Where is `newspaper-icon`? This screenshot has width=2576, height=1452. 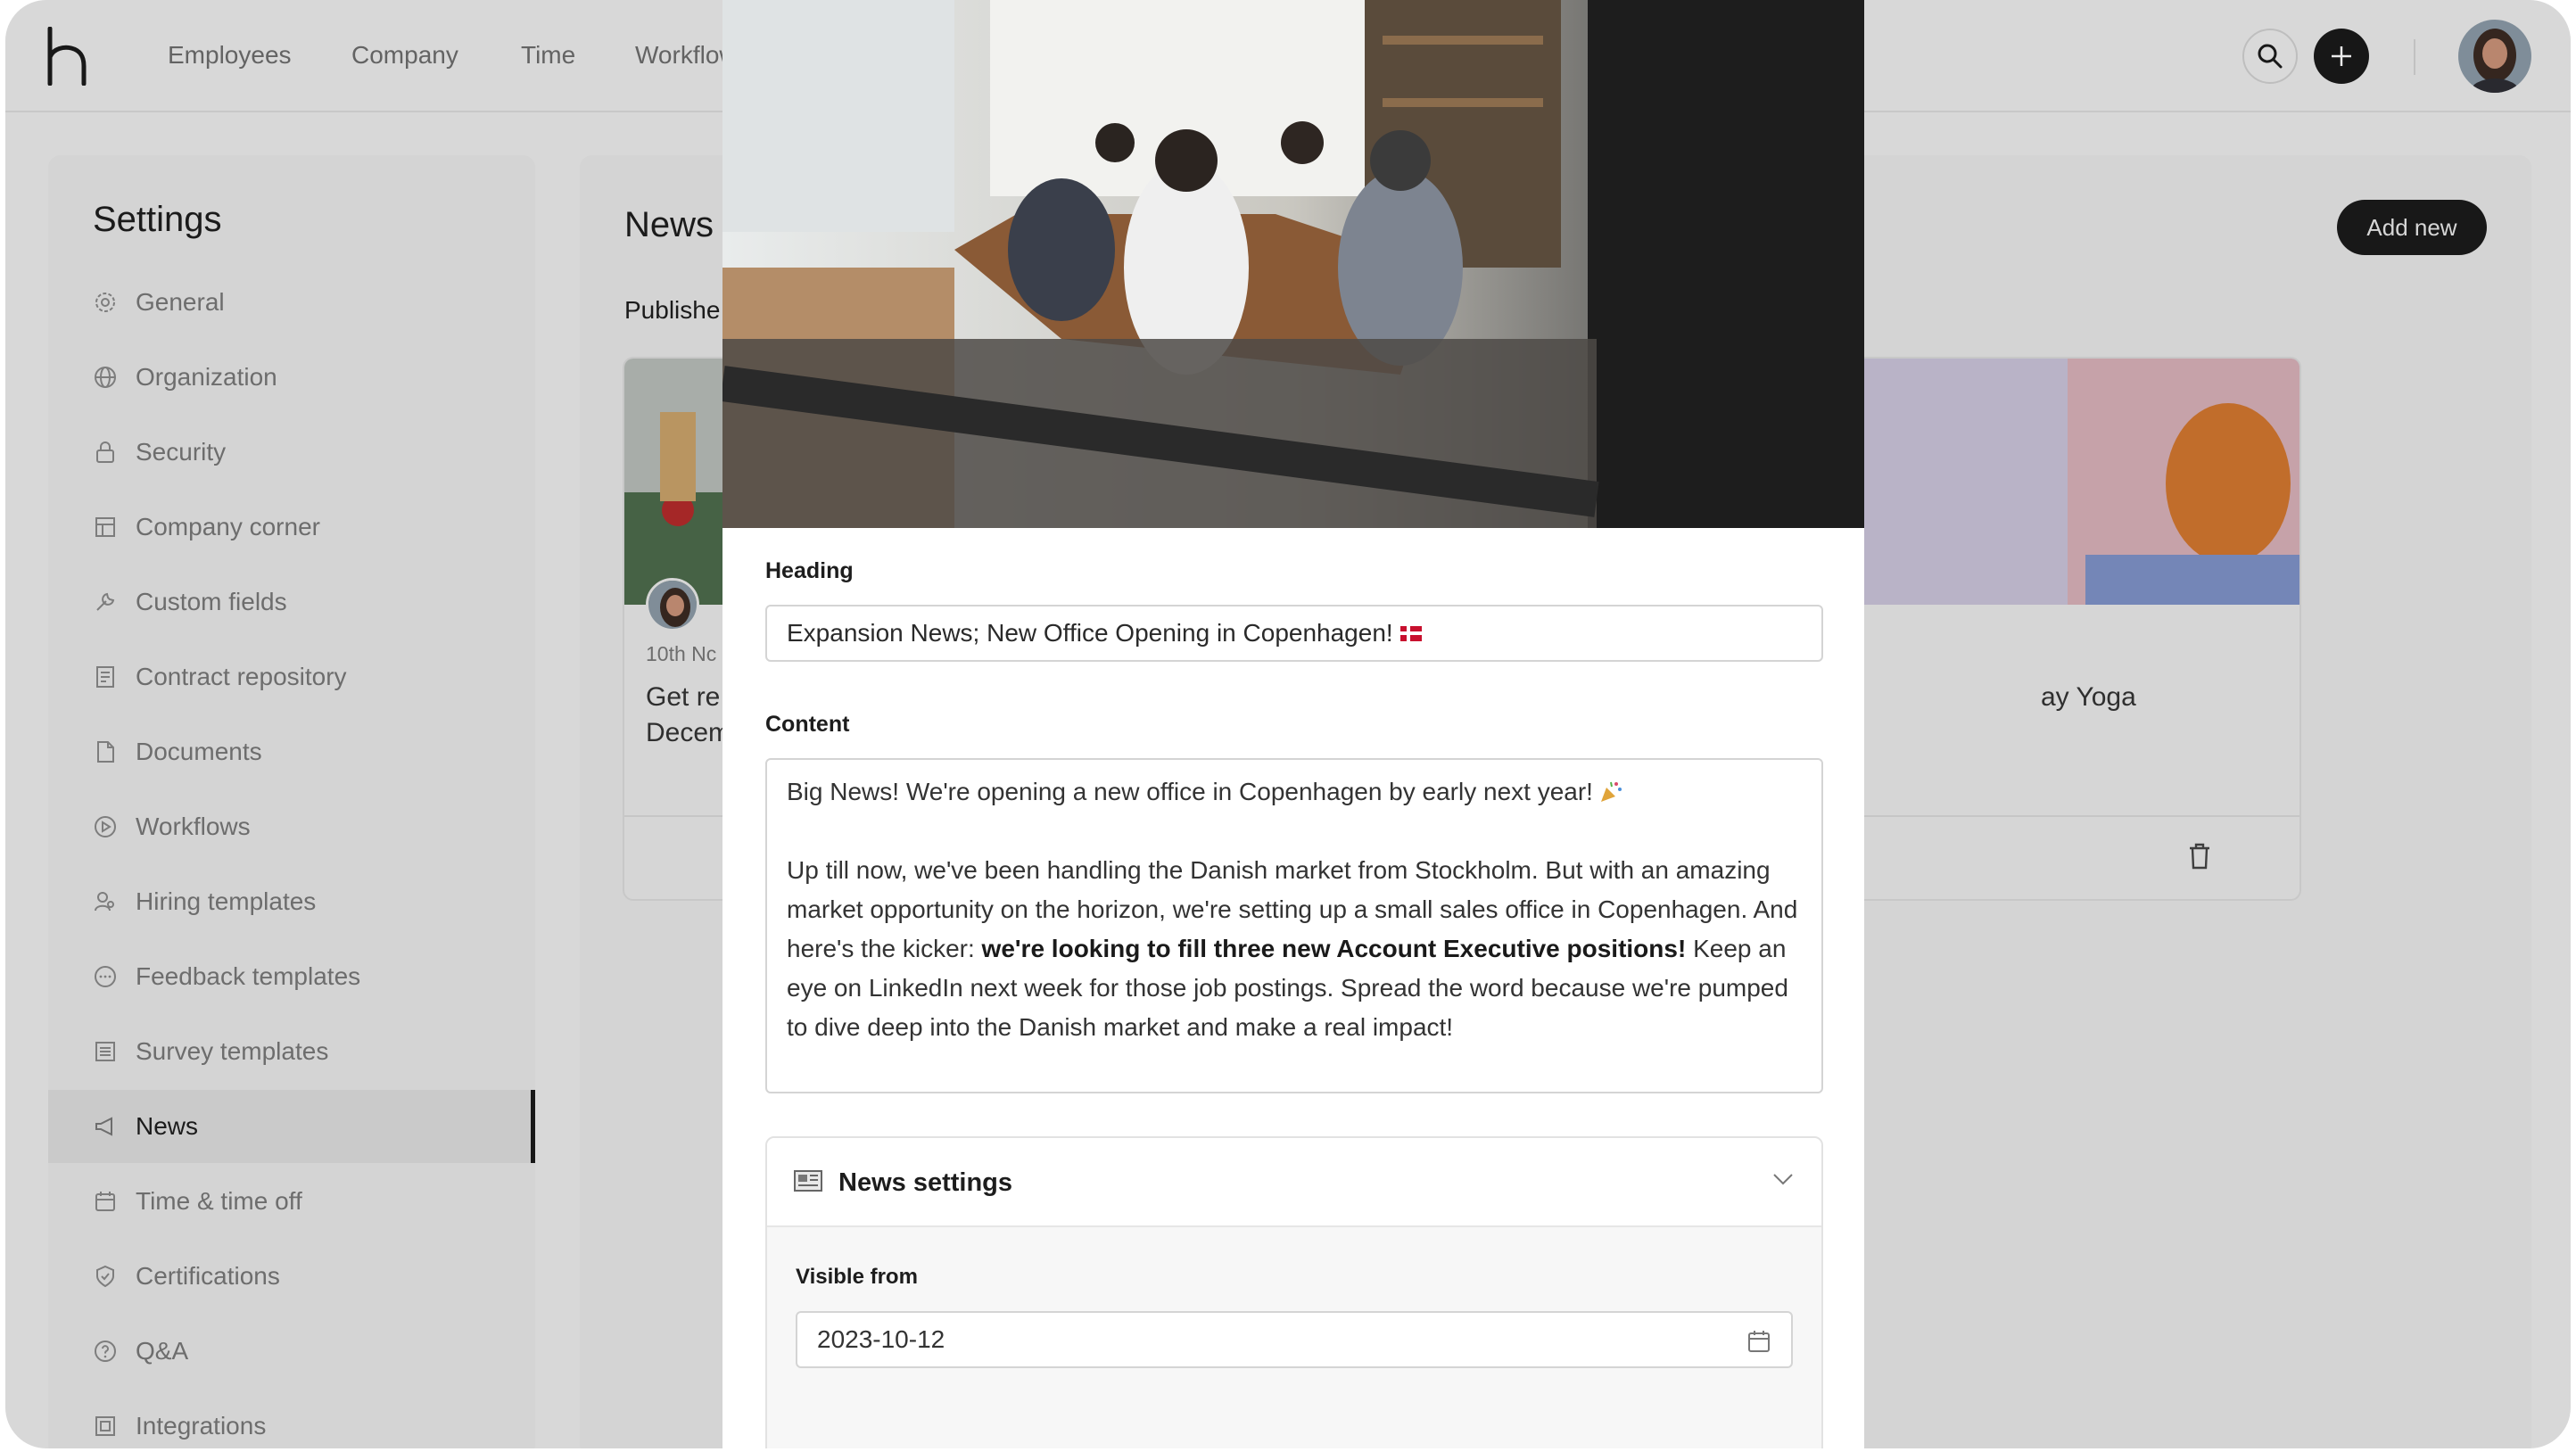
newspaper-icon is located at coordinates (808, 1181).